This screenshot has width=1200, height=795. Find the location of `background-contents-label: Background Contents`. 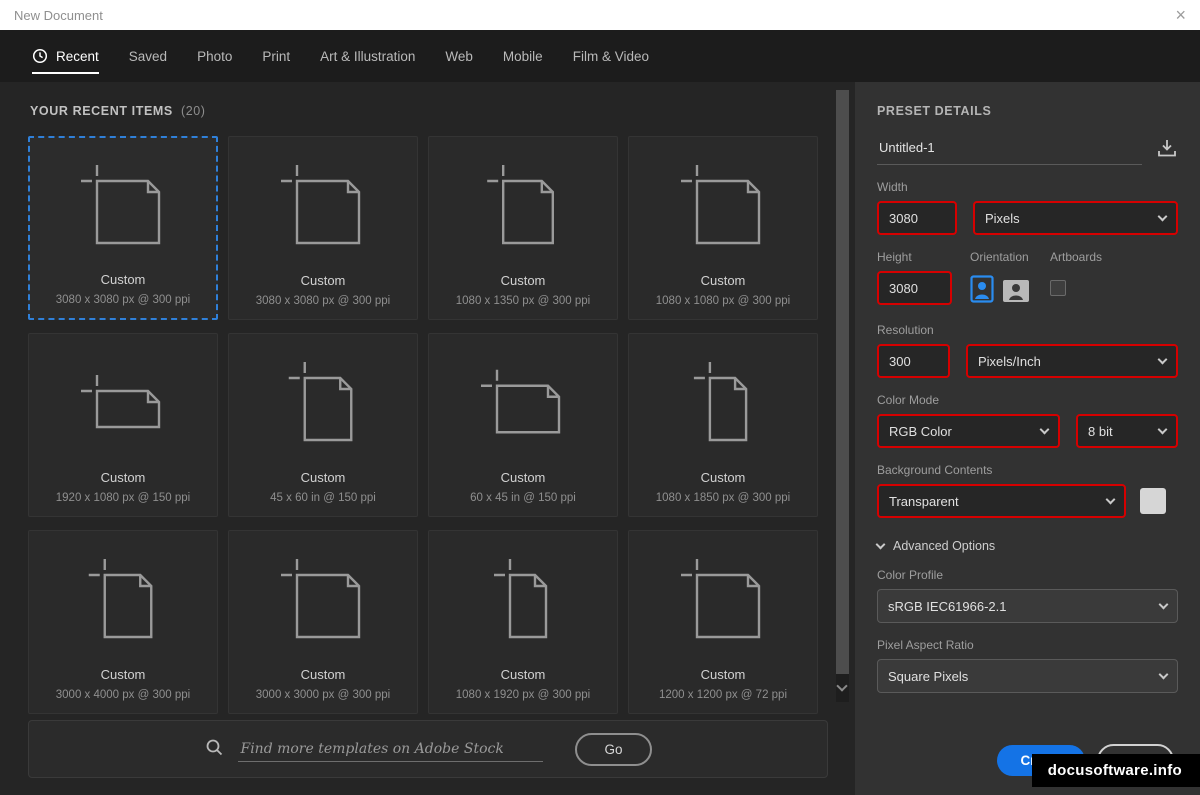

background-contents-label: Background Contents is located at coordinates (935, 470).